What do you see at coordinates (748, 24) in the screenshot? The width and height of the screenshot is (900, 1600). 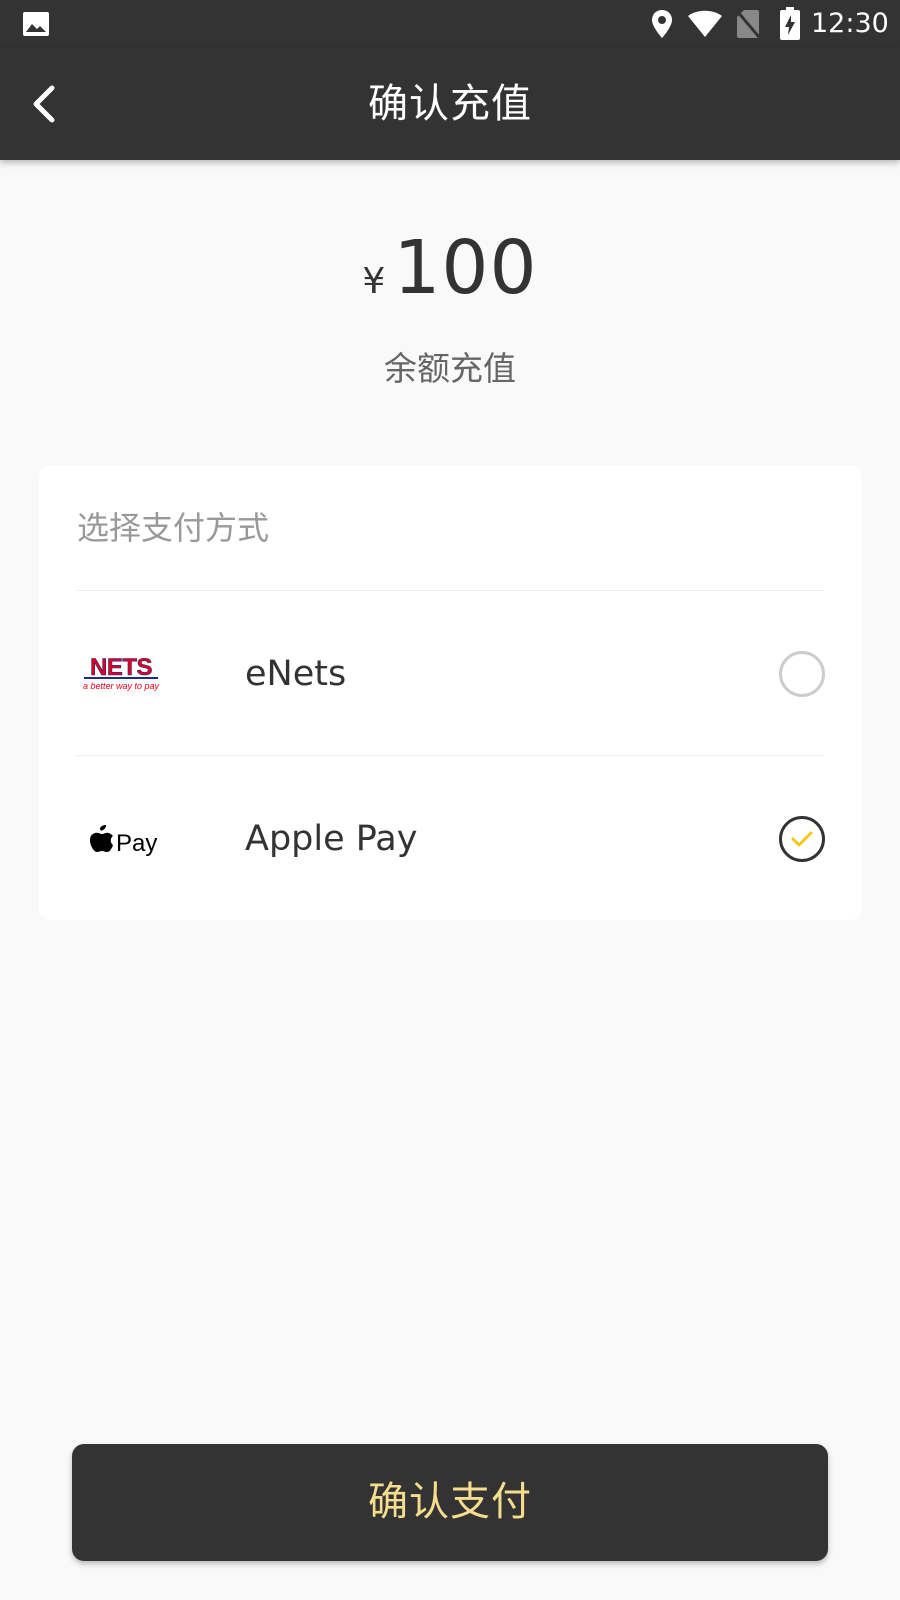 I see `no-sim-icon` at bounding box center [748, 24].